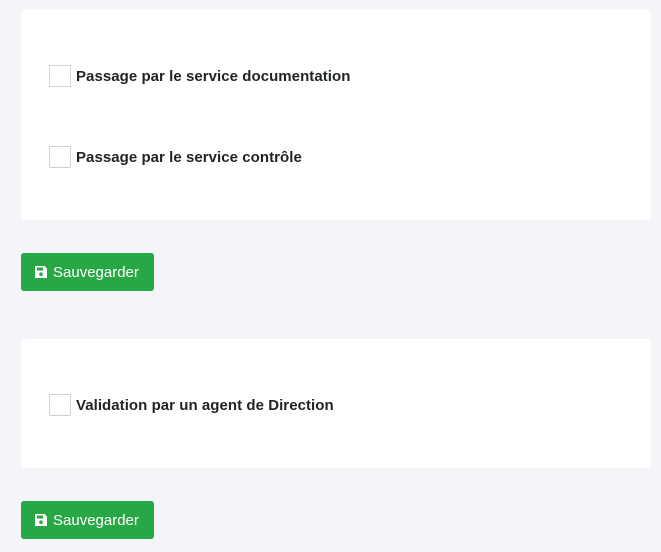 This screenshot has width=661, height=552. I want to click on checkbox-controle, so click(60, 157).